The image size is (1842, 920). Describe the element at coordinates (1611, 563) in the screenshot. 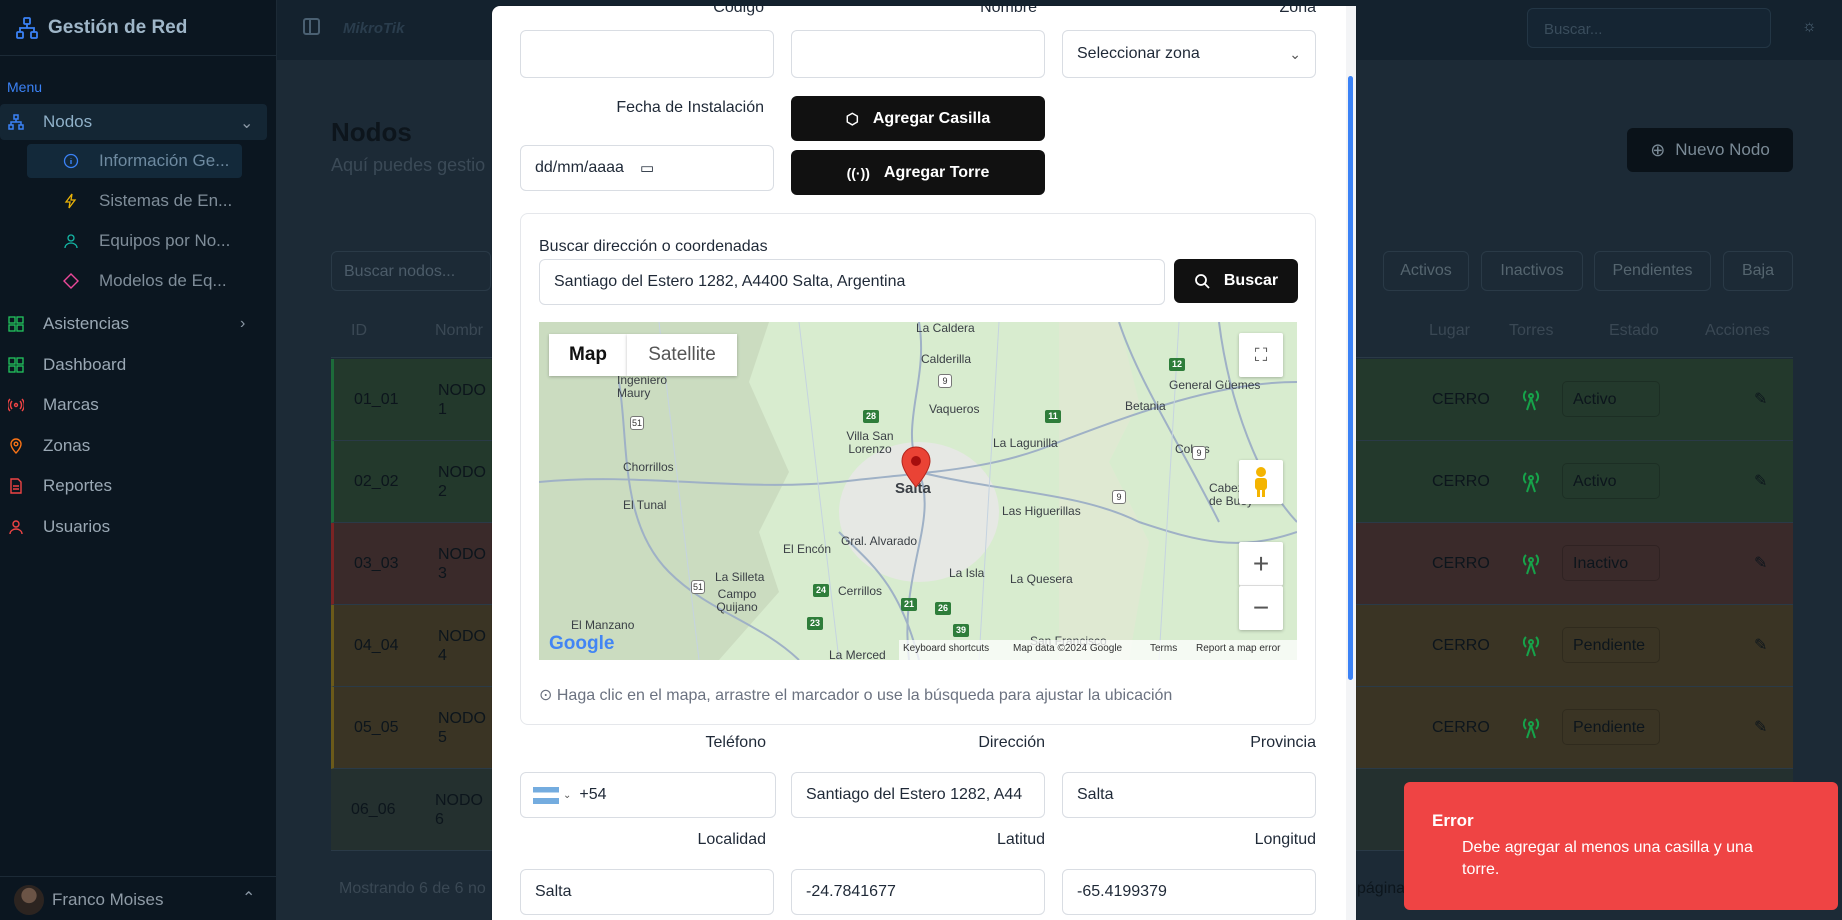

I see `status-select: Inactivo` at that location.